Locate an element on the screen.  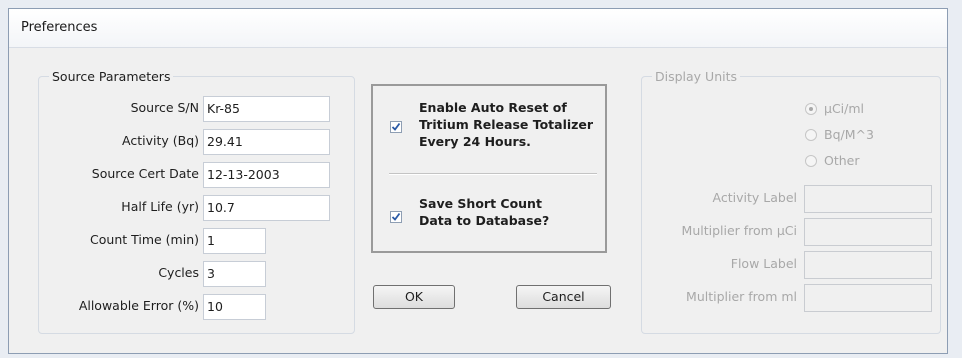
multiplier-from-ml-label: Multiplier from ml is located at coordinates (741, 296).